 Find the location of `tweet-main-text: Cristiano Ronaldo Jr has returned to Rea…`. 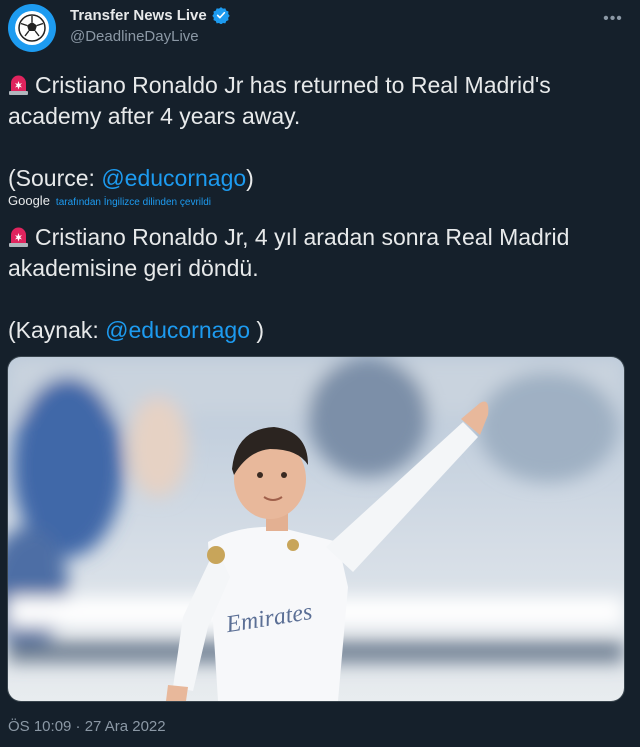

tweet-main-text: Cristiano Ronaldo Jr has returned to Rea… is located at coordinates (318, 101).